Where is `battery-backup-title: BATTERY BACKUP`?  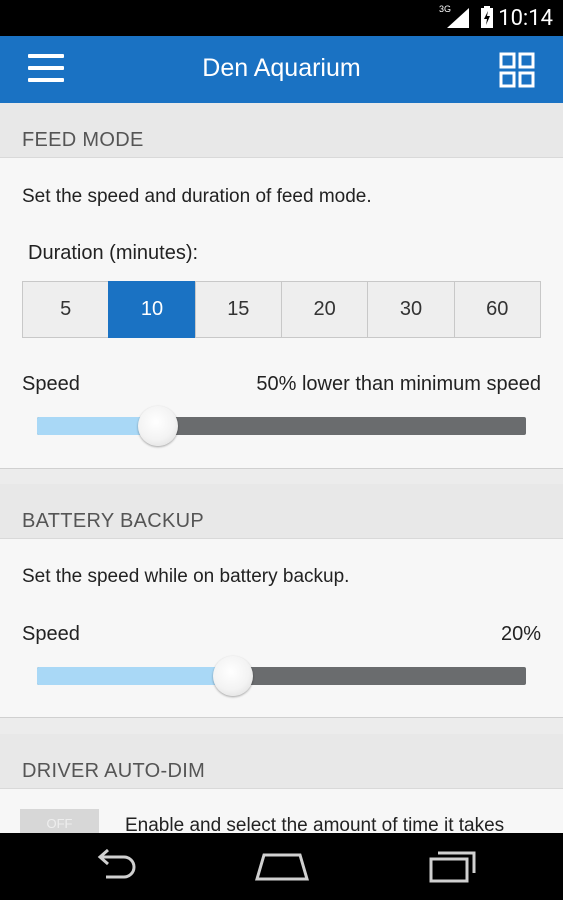 battery-backup-title: BATTERY BACKUP is located at coordinates (113, 521).